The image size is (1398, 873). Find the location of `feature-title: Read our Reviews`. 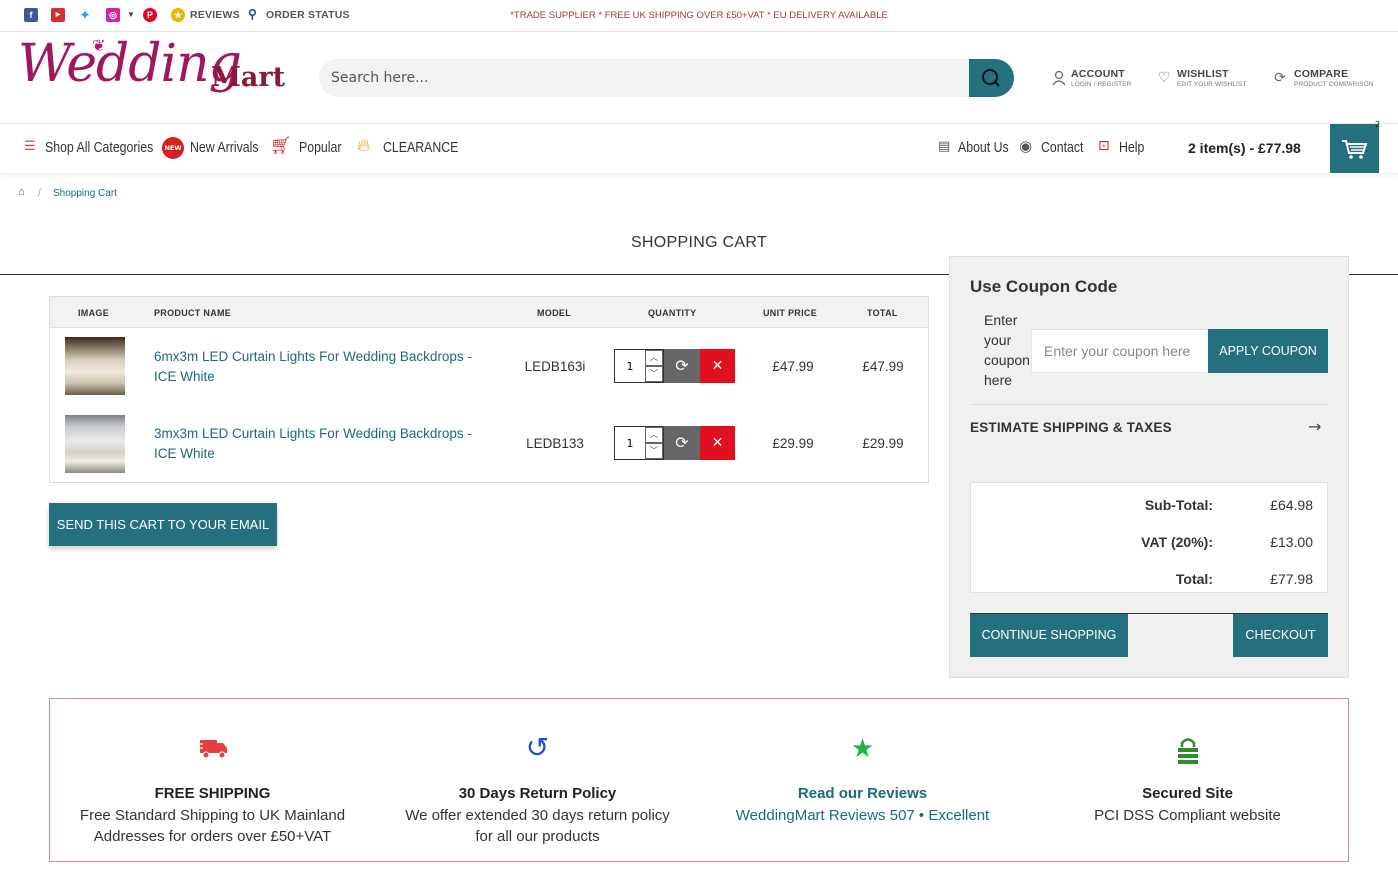

feature-title: Read our Reviews is located at coordinates (862, 793).